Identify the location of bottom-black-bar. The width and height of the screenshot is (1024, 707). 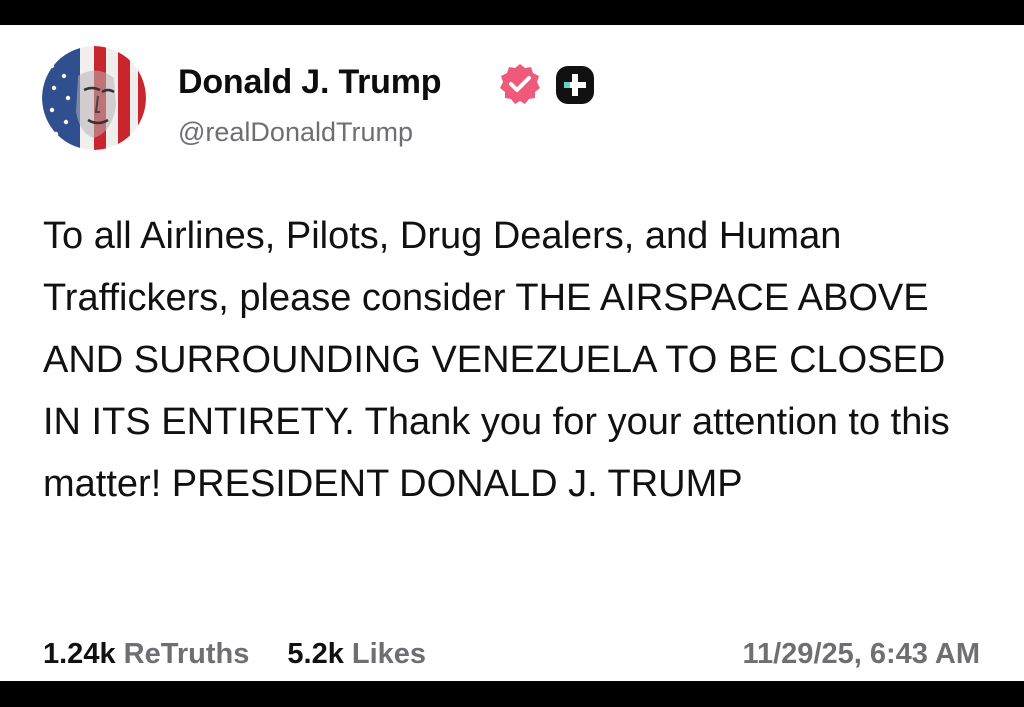
(512, 694).